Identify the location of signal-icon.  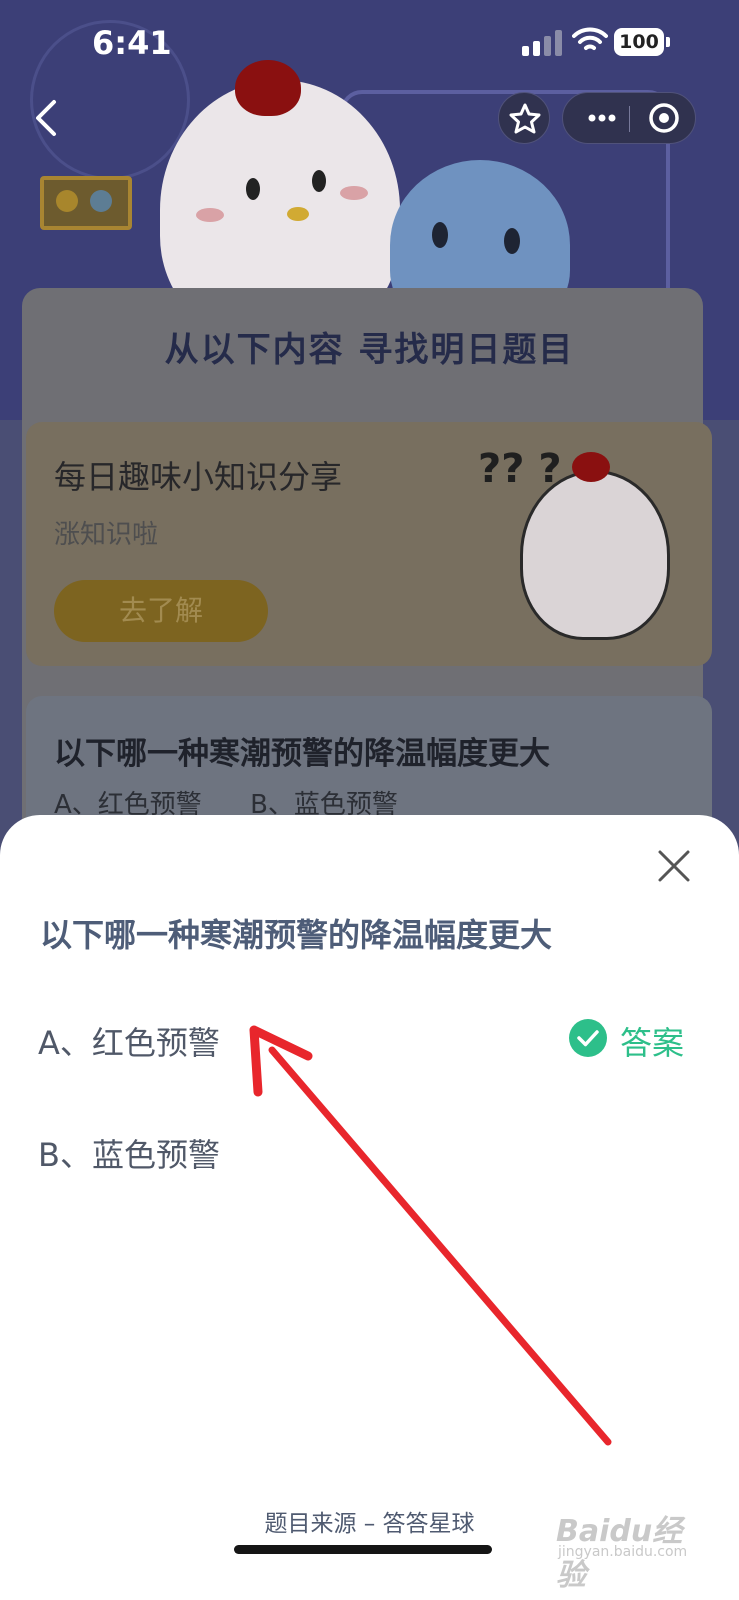
(542, 43).